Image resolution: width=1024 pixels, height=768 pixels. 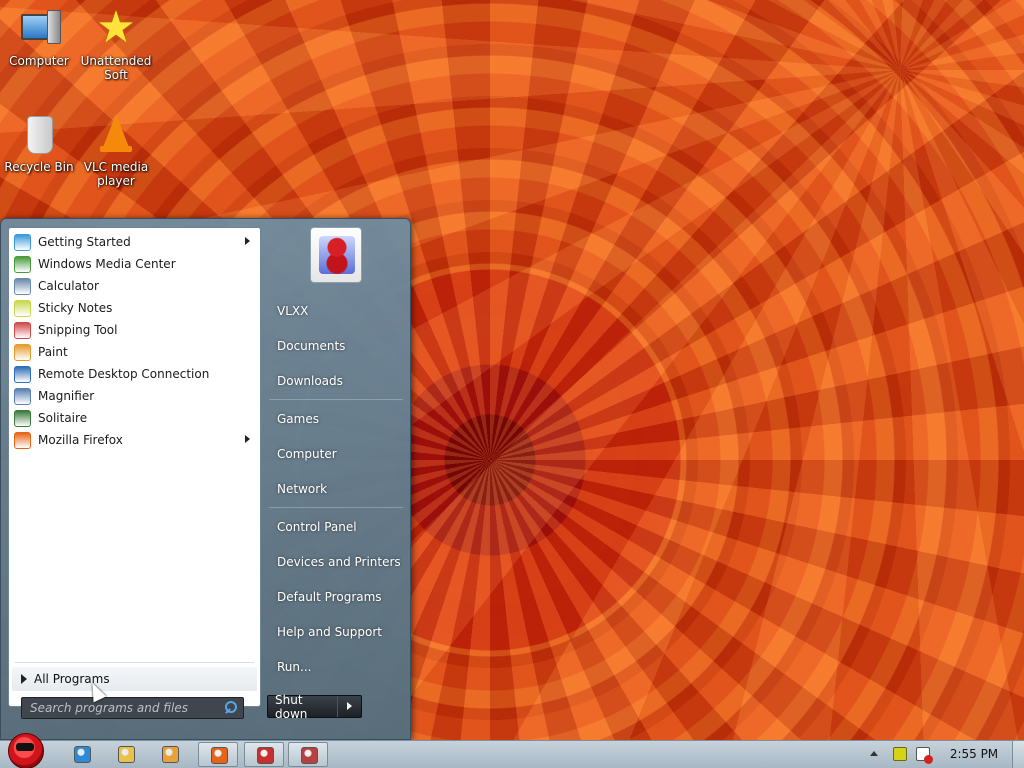 What do you see at coordinates (335, 346) in the screenshot?
I see `start-link-documents: Documents` at bounding box center [335, 346].